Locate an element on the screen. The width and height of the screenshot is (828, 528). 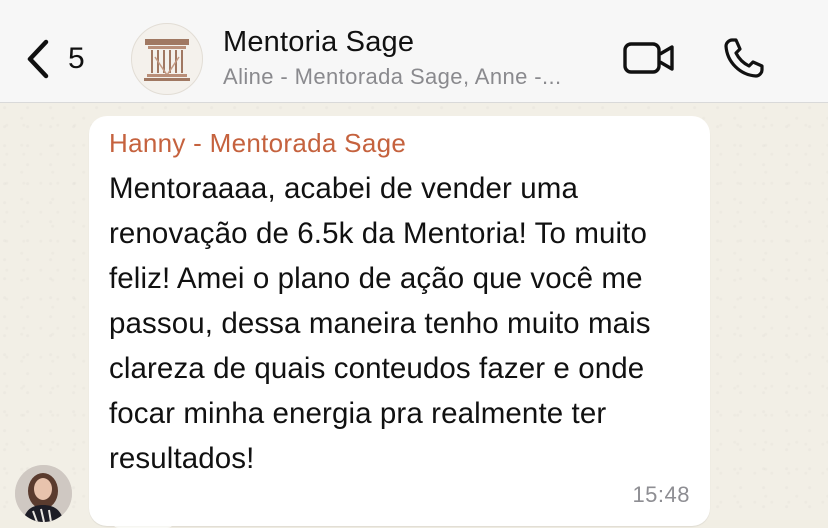
profile-photo is located at coordinates (43, 493).